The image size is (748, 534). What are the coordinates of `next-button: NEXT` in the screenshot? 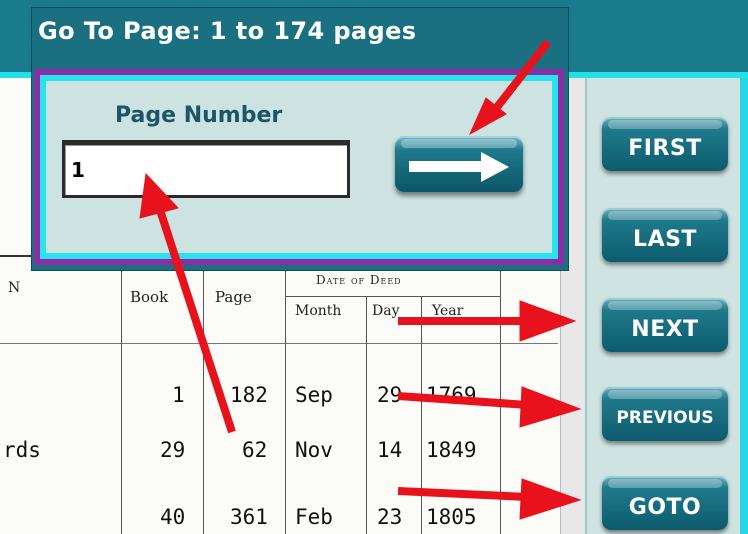 It's located at (665, 325).